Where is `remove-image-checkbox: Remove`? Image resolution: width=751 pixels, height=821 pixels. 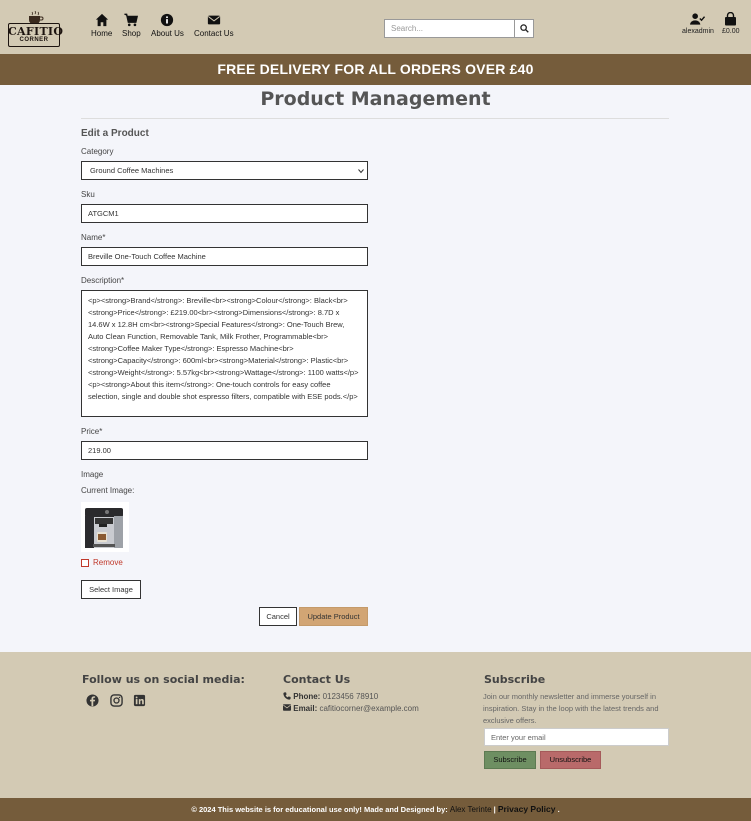
remove-image-checkbox: Remove is located at coordinates (102, 562).